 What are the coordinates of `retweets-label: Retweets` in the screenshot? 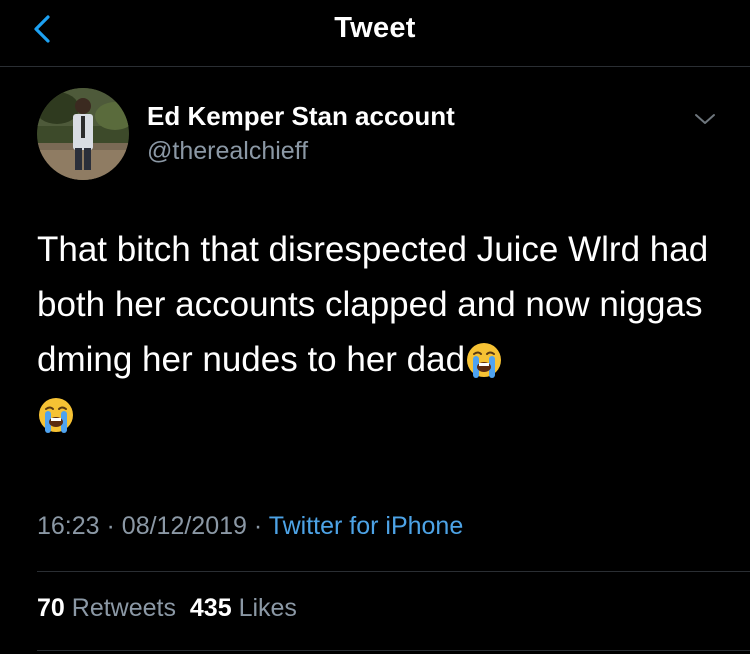 It's located at (123, 608).